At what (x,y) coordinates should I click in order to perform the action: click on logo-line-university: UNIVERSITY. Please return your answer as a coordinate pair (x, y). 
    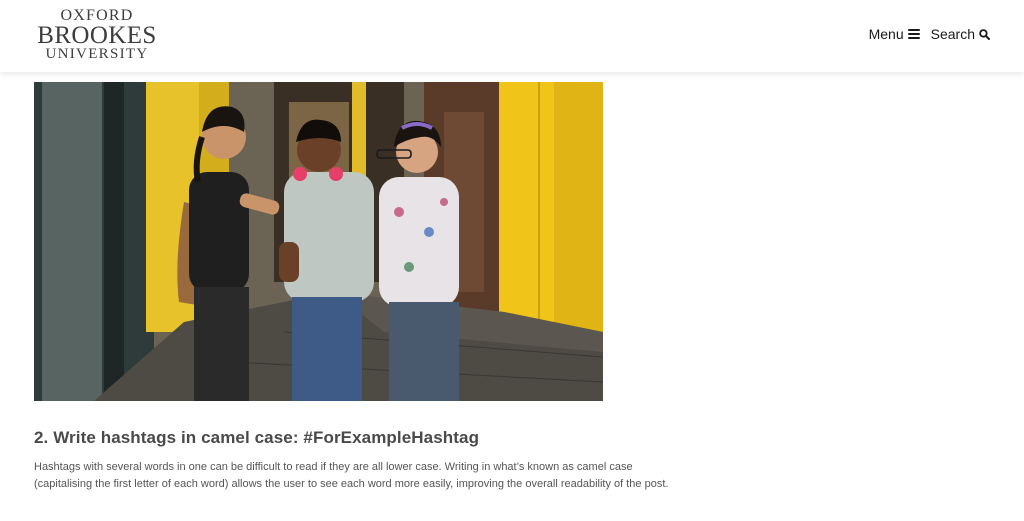
    Looking at the image, I should click on (97, 54).